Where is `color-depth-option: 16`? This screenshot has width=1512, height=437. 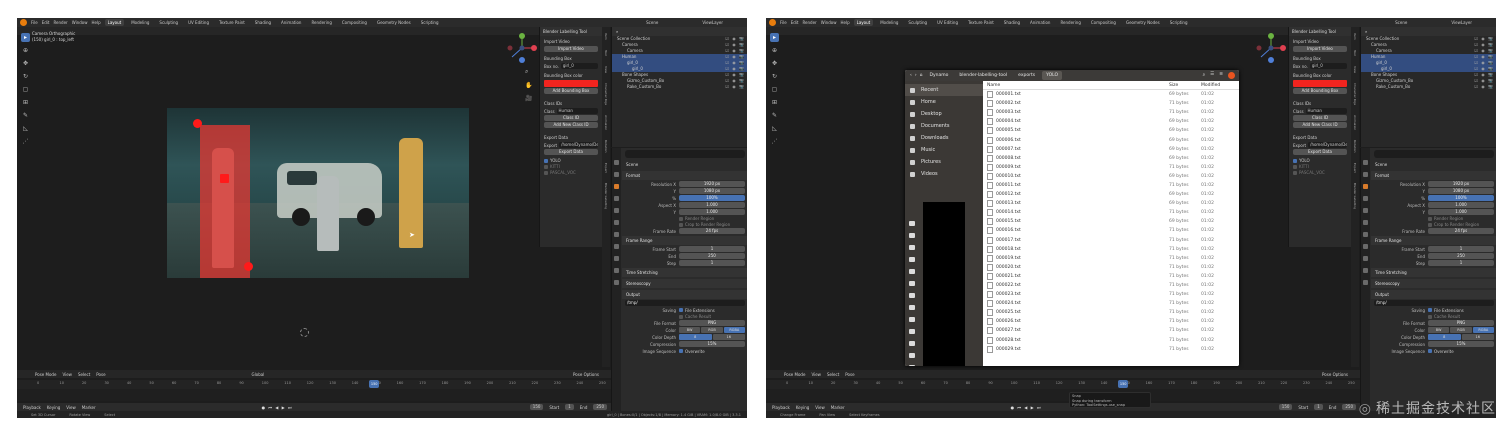 color-depth-option: 16 is located at coordinates (728, 337).